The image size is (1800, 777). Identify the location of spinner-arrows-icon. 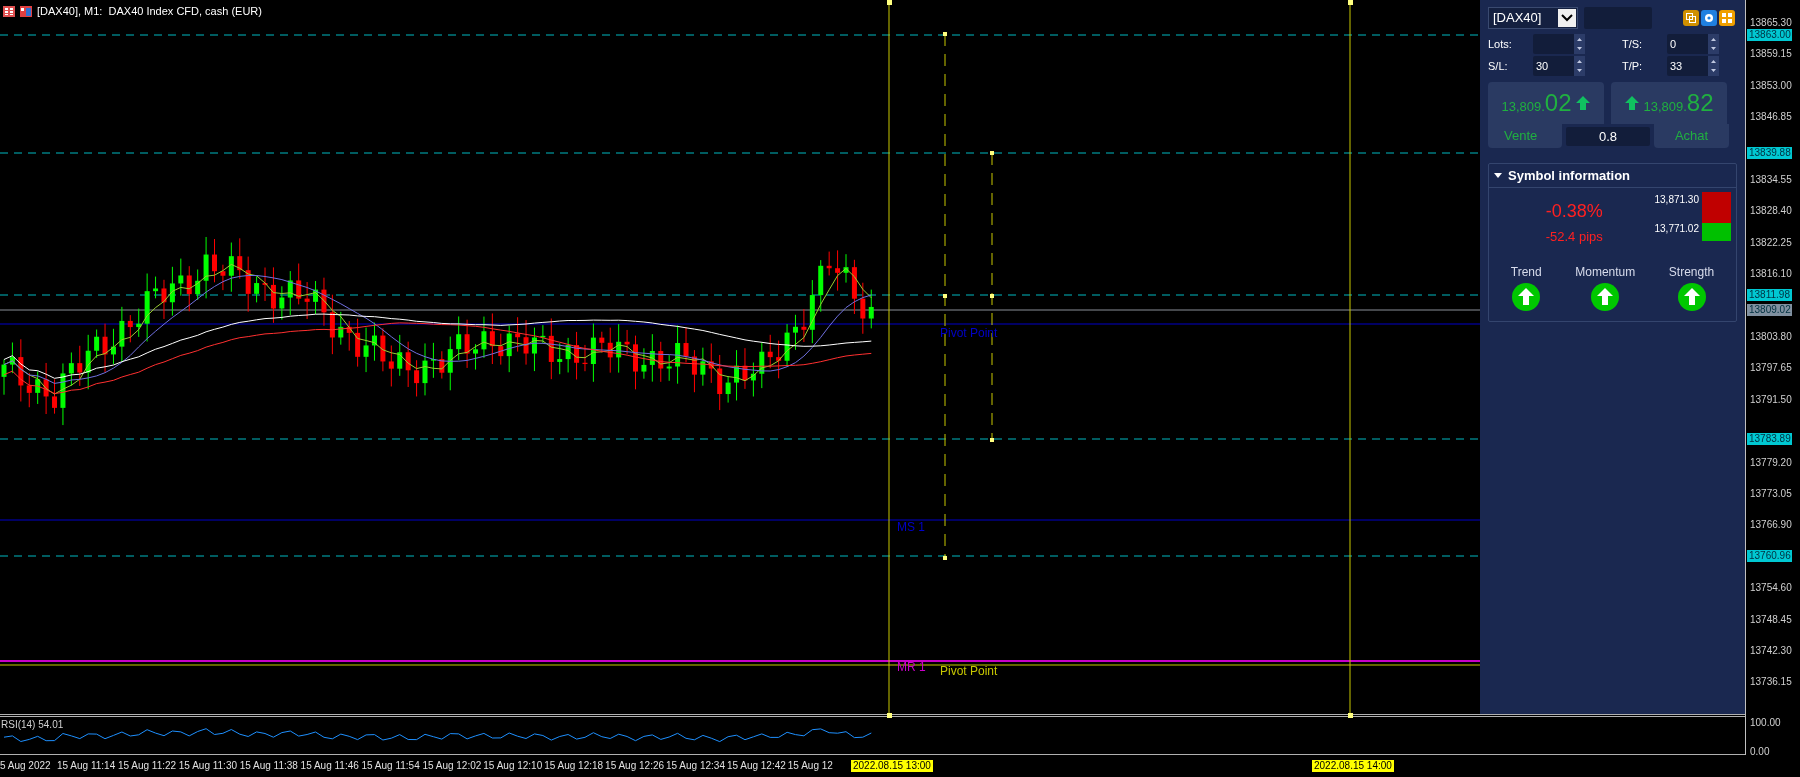
(1713, 44).